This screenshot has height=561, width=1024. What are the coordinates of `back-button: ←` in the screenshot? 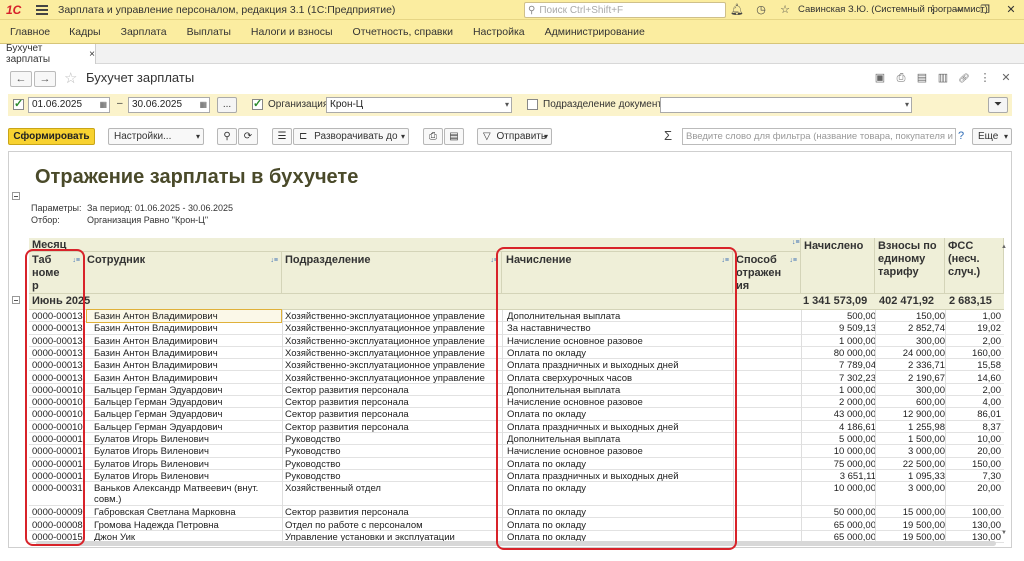 It's located at (21, 79).